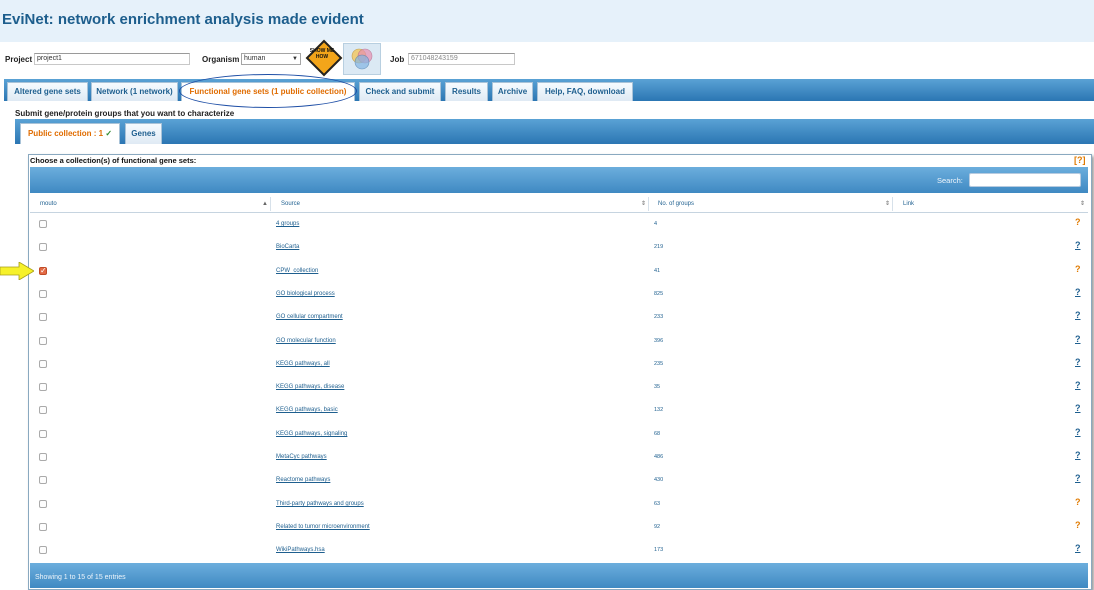  What do you see at coordinates (221, 59) in the screenshot?
I see `organism-label: Organism` at bounding box center [221, 59].